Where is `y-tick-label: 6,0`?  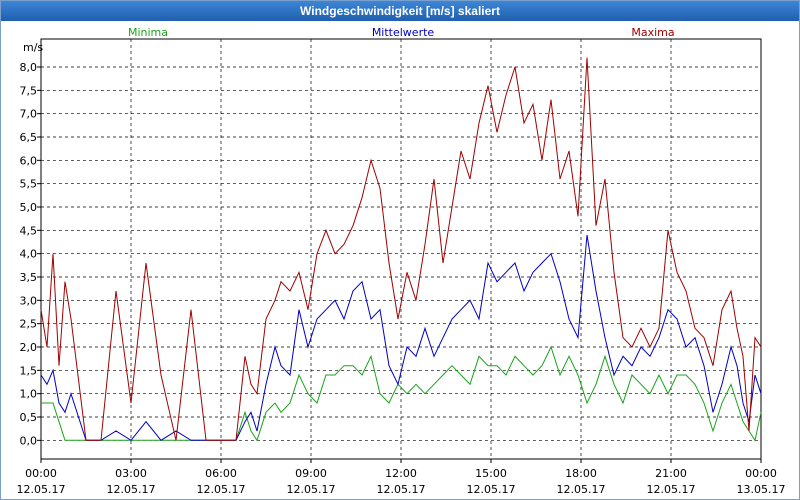
y-tick-label: 6,0 is located at coordinates (29, 160).